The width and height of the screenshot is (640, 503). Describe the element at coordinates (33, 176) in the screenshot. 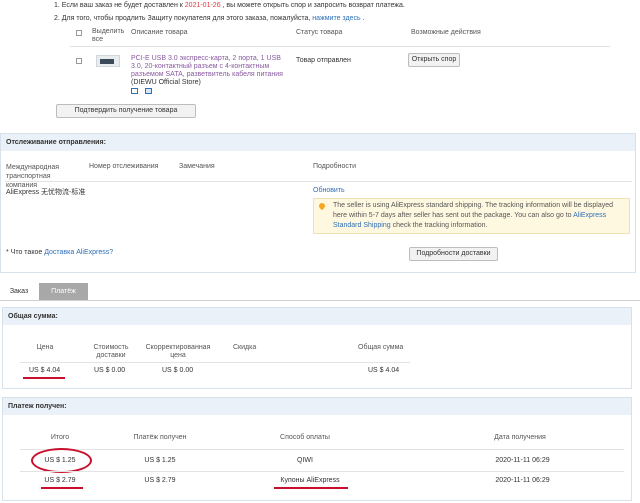

I see `header-carrier: Международная транспортная компания` at that location.